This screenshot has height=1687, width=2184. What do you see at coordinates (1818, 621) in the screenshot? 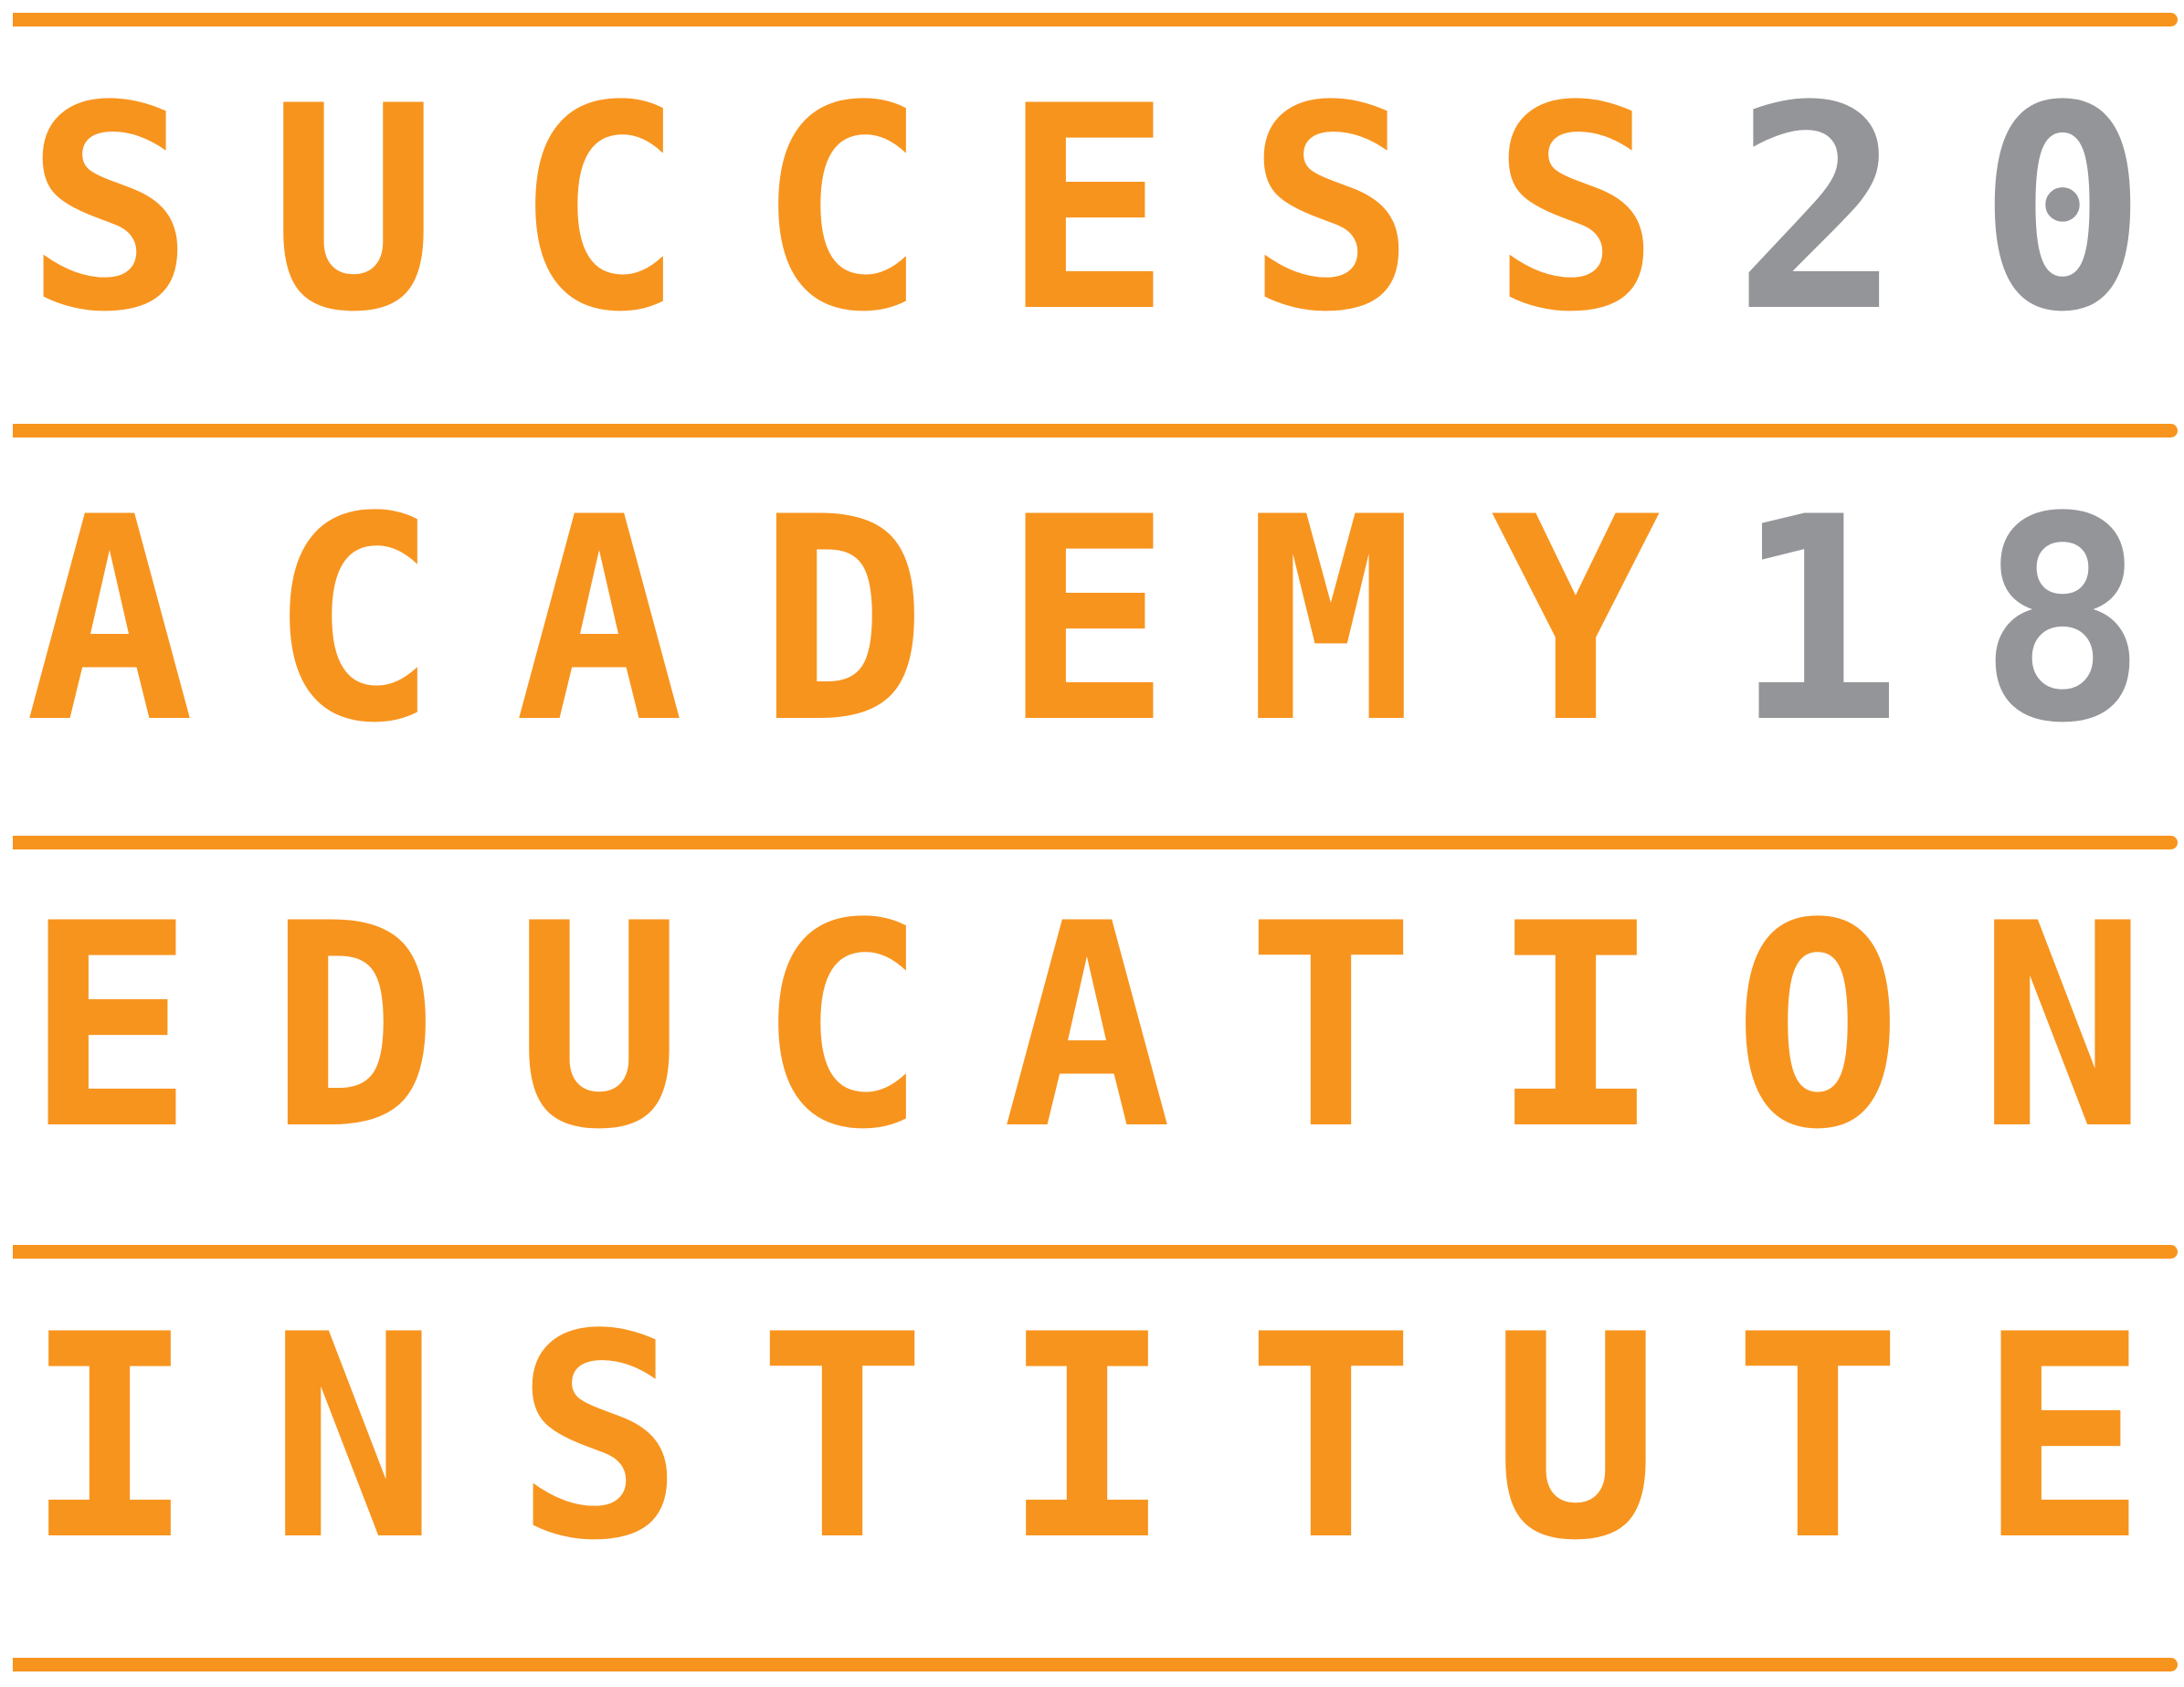
I see `logo-digit: 1` at bounding box center [1818, 621].